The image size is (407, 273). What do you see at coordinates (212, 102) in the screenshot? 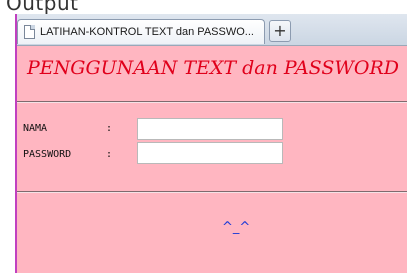
I see `horizontal-rule-top` at bounding box center [212, 102].